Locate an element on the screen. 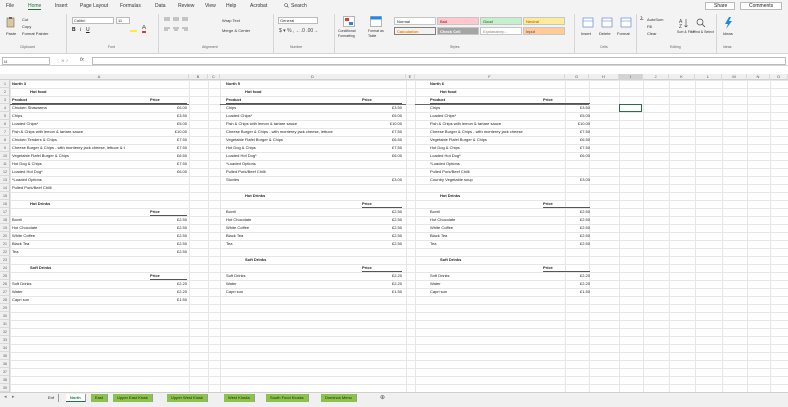  row-header: 12 is located at coordinates (5, 172).